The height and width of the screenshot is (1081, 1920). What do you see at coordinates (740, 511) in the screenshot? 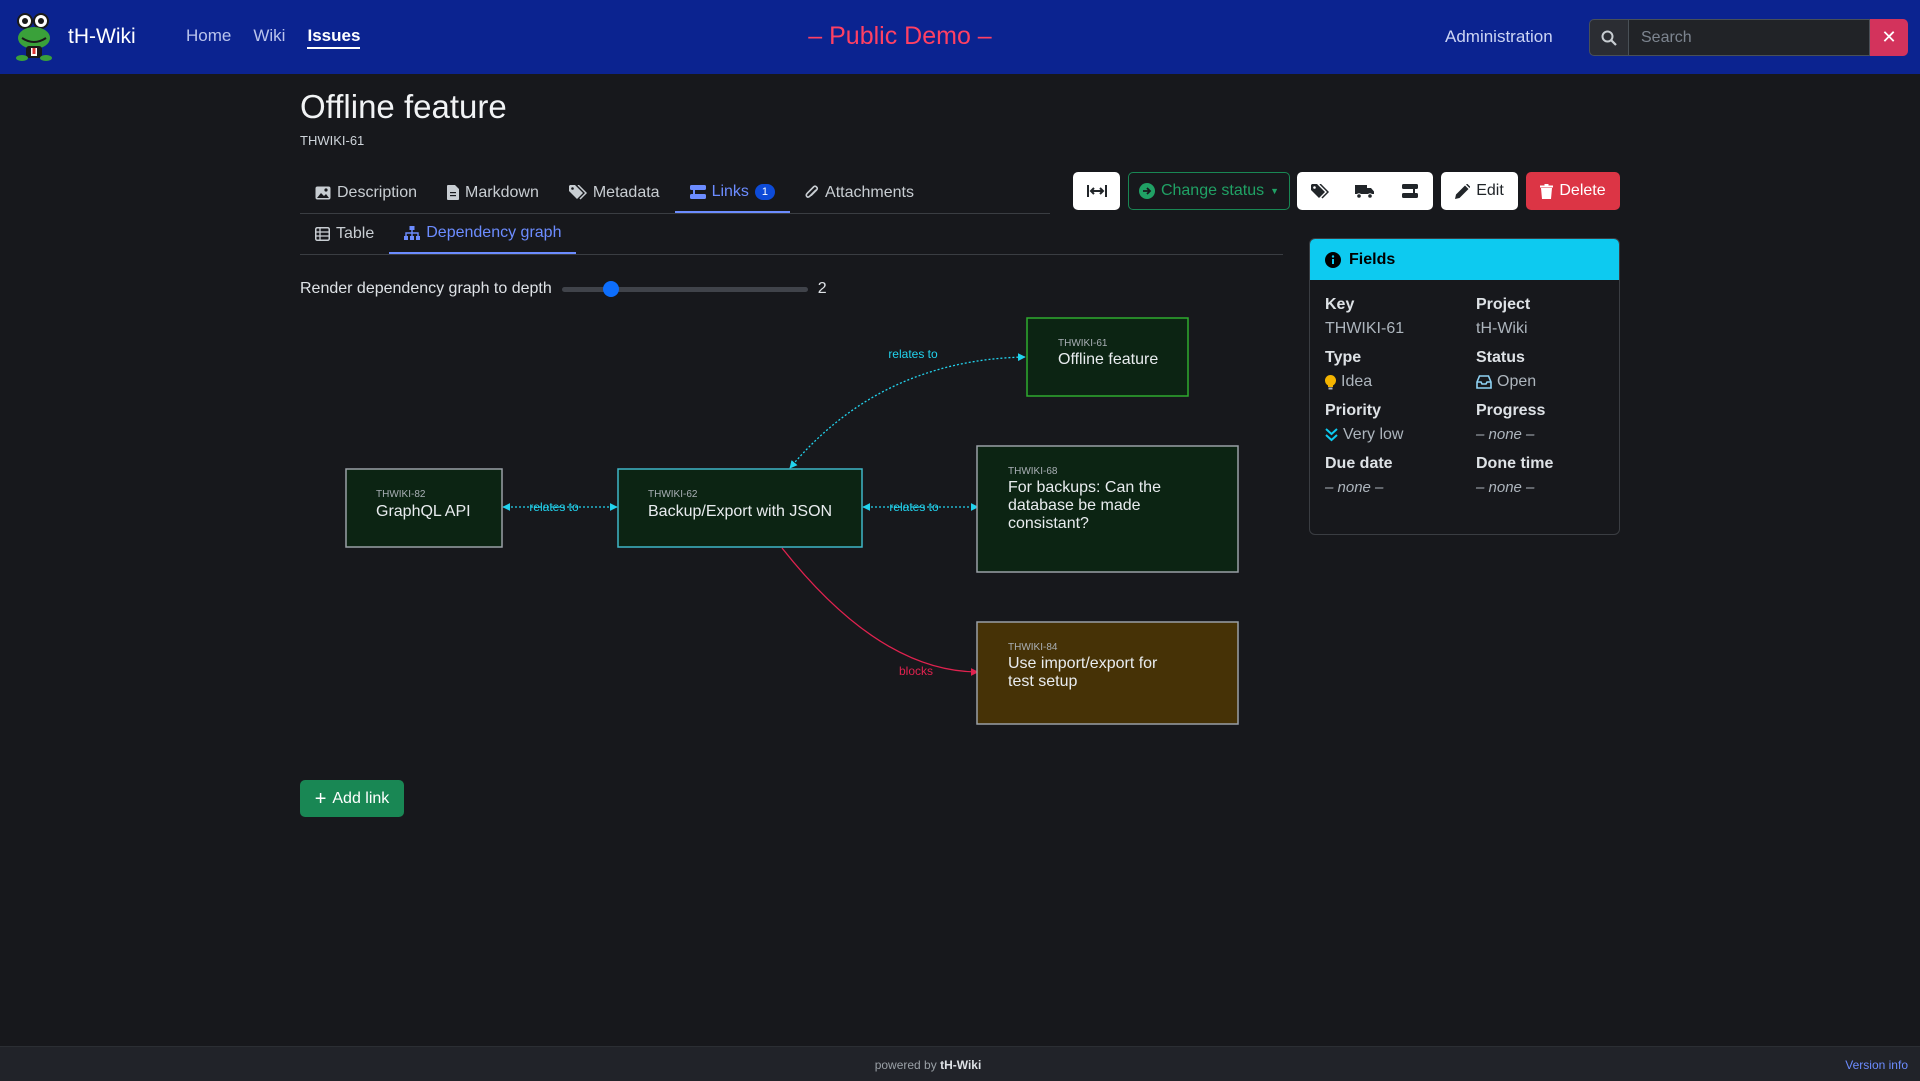
I see `node-title: Backup/Export with JSON` at bounding box center [740, 511].